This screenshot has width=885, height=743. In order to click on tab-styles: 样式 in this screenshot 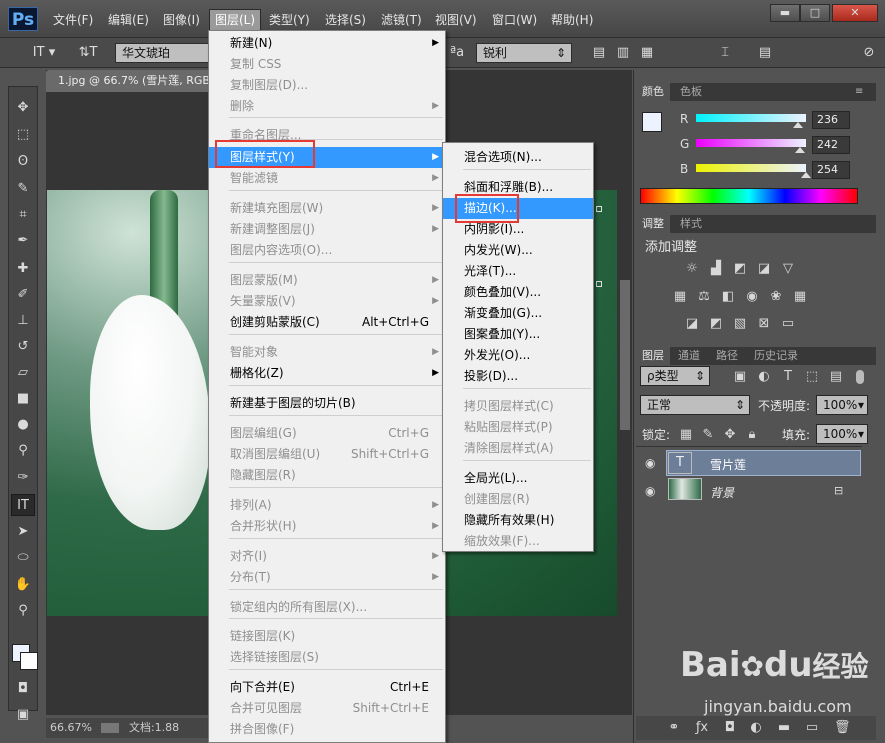, I will do `click(691, 224)`.